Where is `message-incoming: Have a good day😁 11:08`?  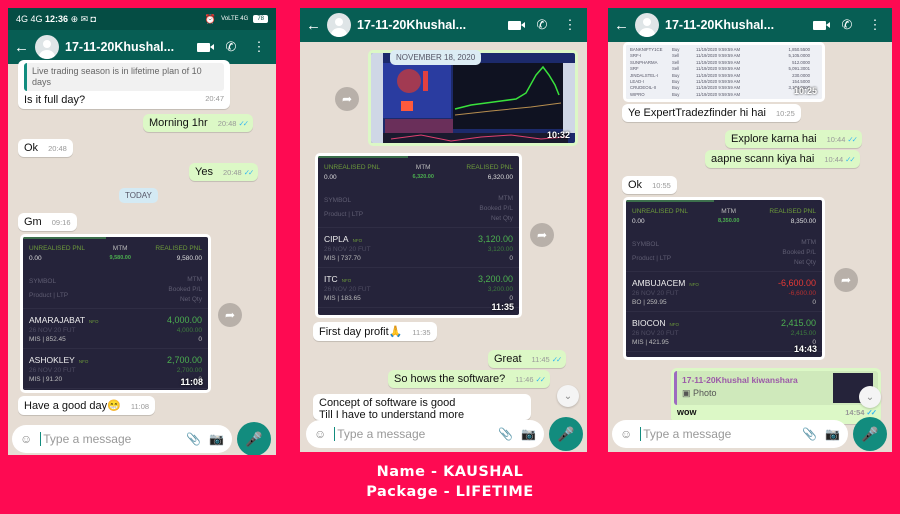 message-incoming: Have a good day😁 11:08 is located at coordinates (87, 405).